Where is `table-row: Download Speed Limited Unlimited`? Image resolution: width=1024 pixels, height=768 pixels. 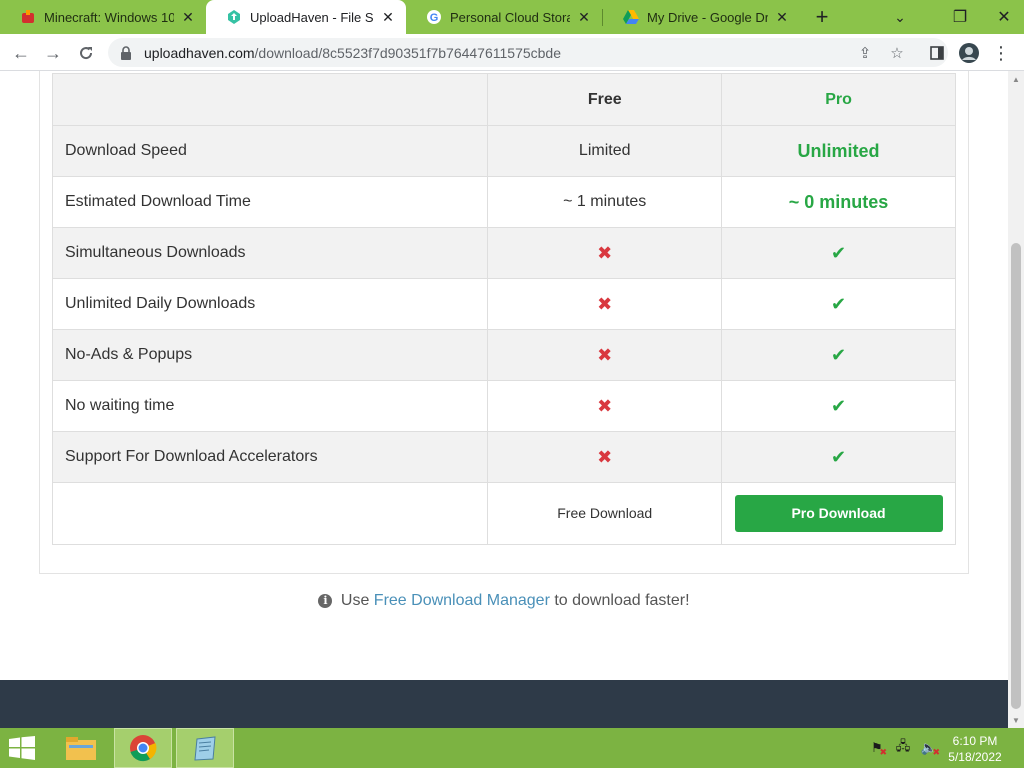
table-row: Download Speed Limited Unlimited is located at coordinates (503, 151).